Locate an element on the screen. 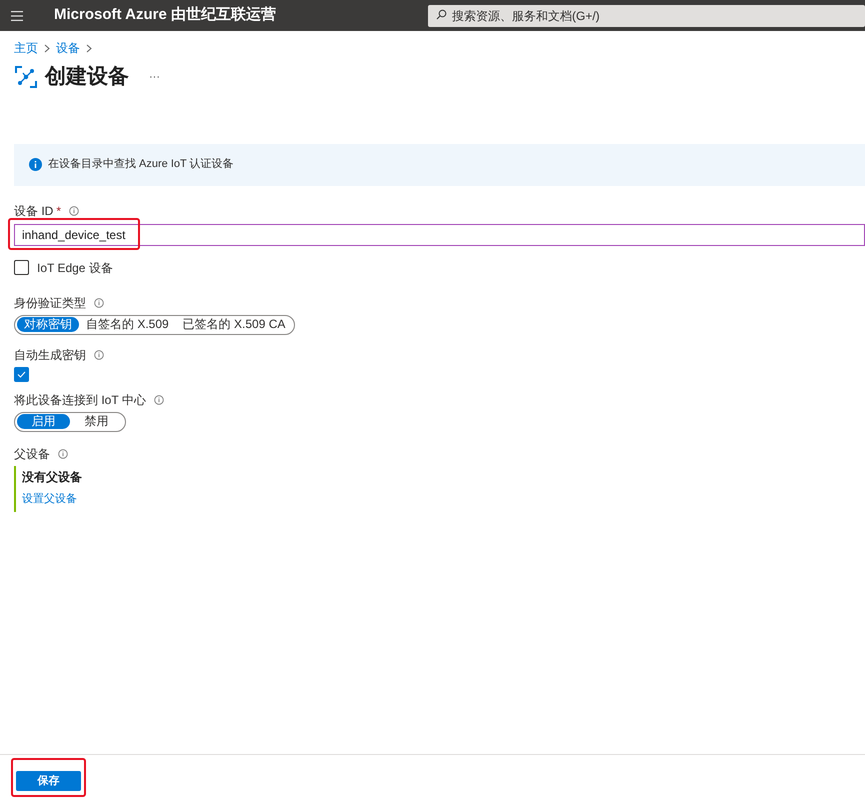  field-label: 父设备 is located at coordinates (32, 454).